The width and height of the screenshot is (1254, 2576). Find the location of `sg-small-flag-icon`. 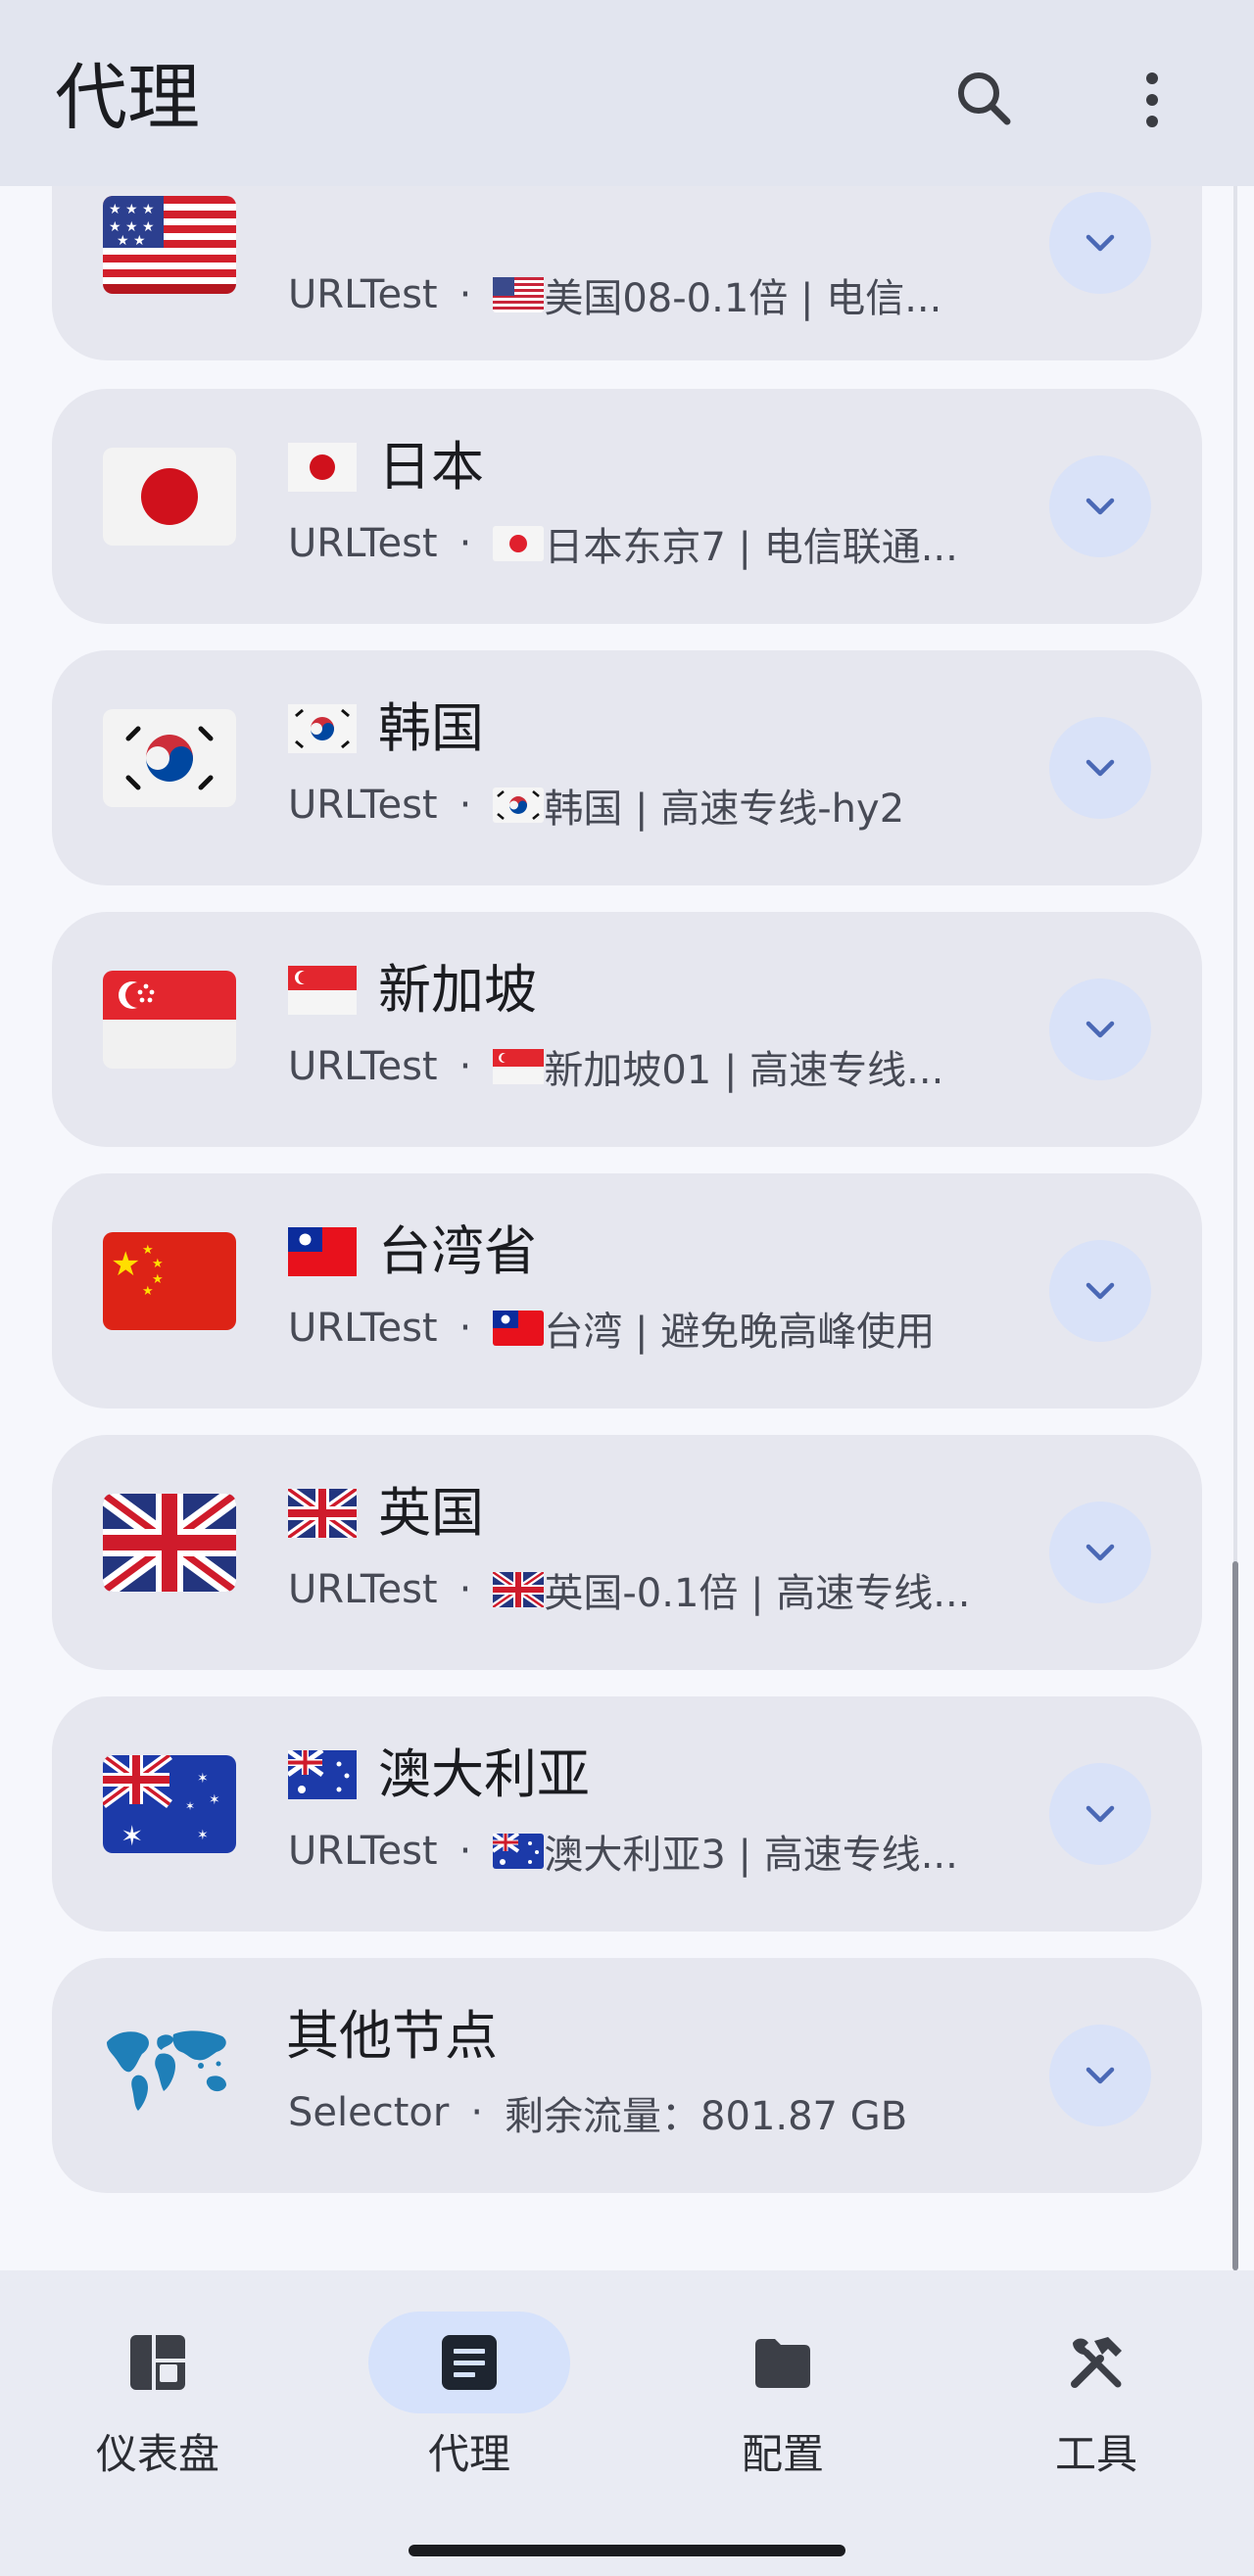

sg-small-flag-icon is located at coordinates (322, 991).